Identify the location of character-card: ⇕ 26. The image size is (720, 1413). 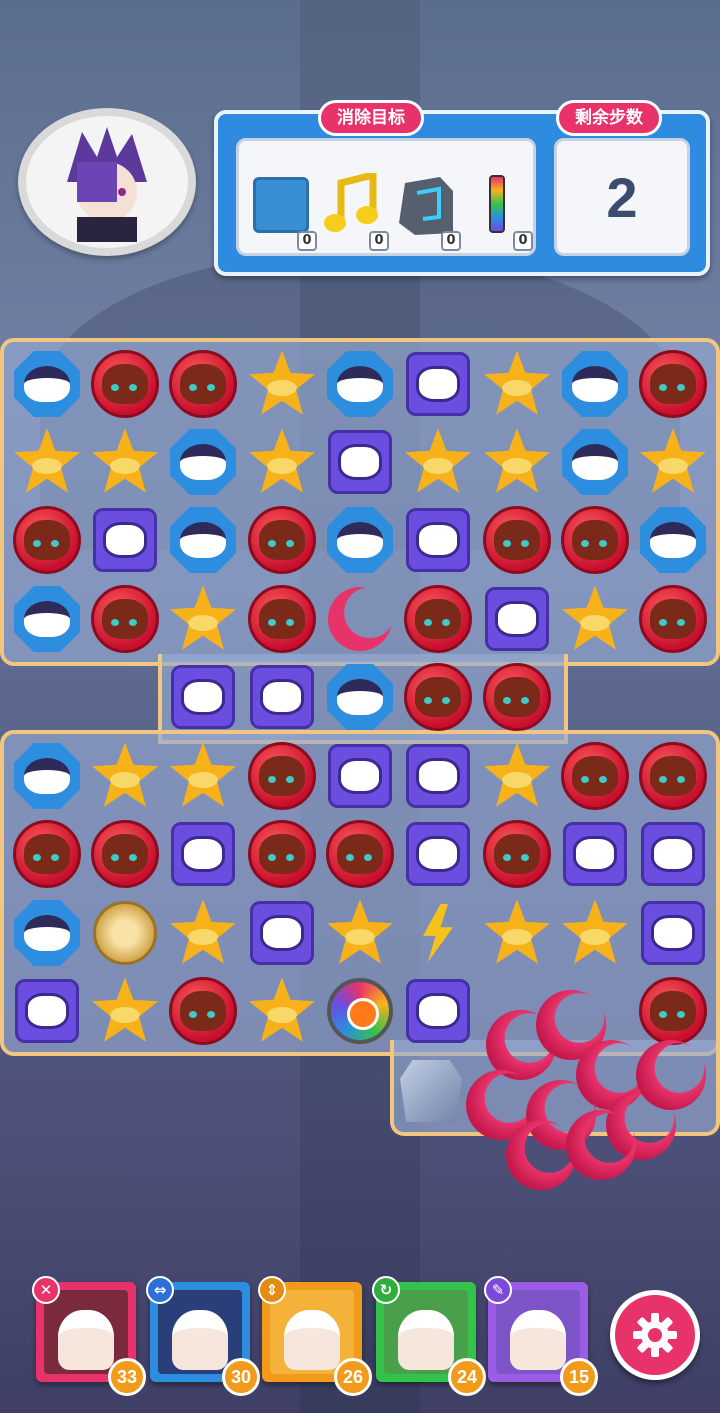
(315, 1336).